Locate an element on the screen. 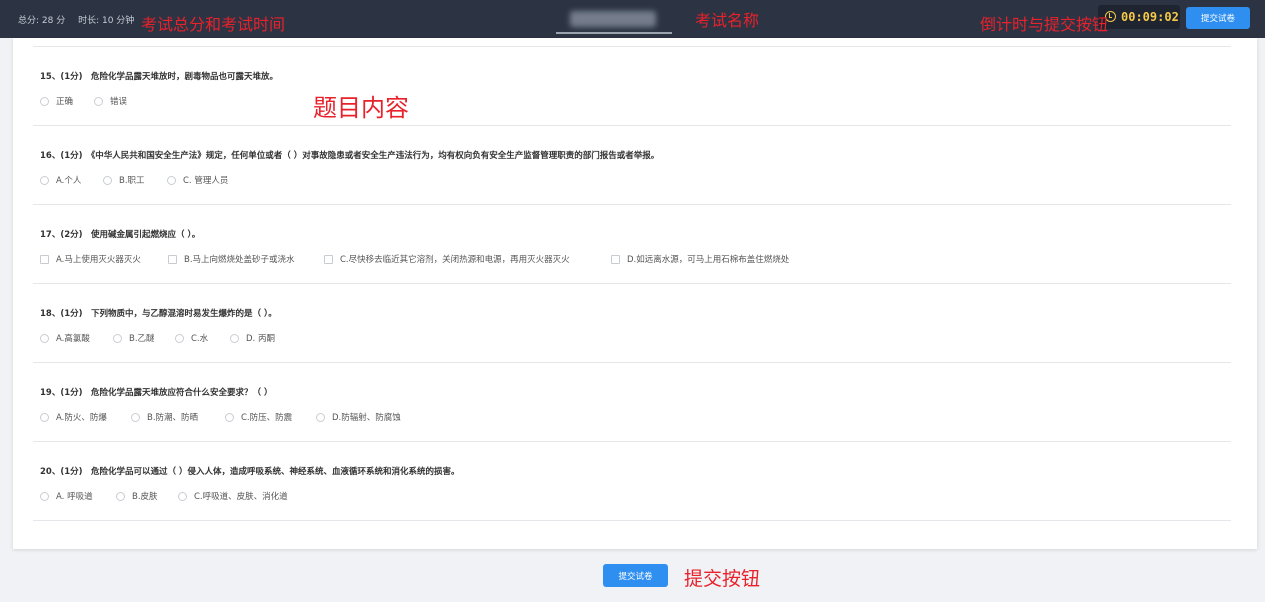 The image size is (1265, 602). submit-exam-button-bottom: 提交试卷 is located at coordinates (635, 575).